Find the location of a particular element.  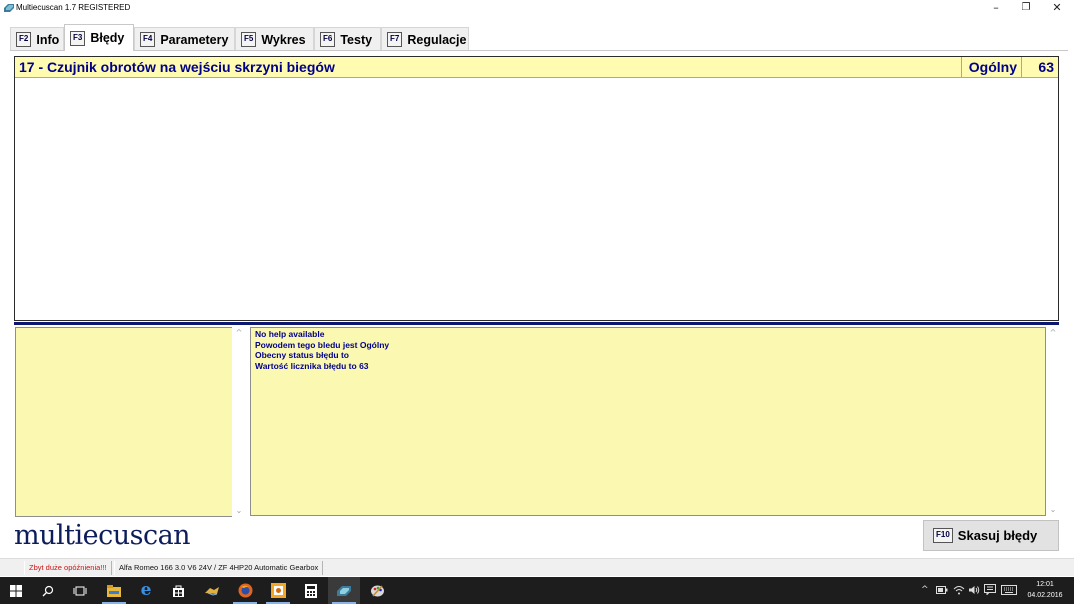

calculator-button is located at coordinates (311, 590).